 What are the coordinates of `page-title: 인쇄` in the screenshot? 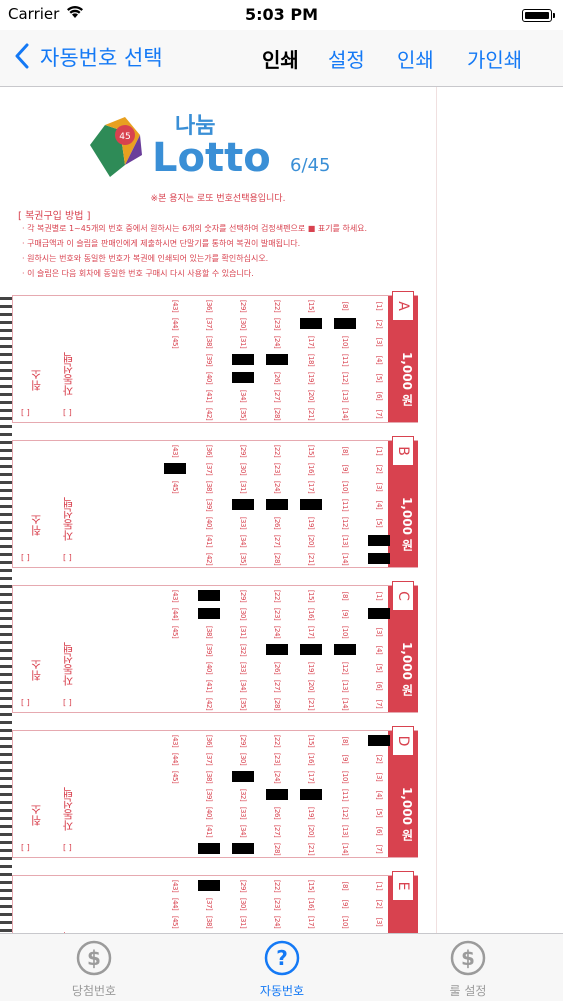 It's located at (280, 60).